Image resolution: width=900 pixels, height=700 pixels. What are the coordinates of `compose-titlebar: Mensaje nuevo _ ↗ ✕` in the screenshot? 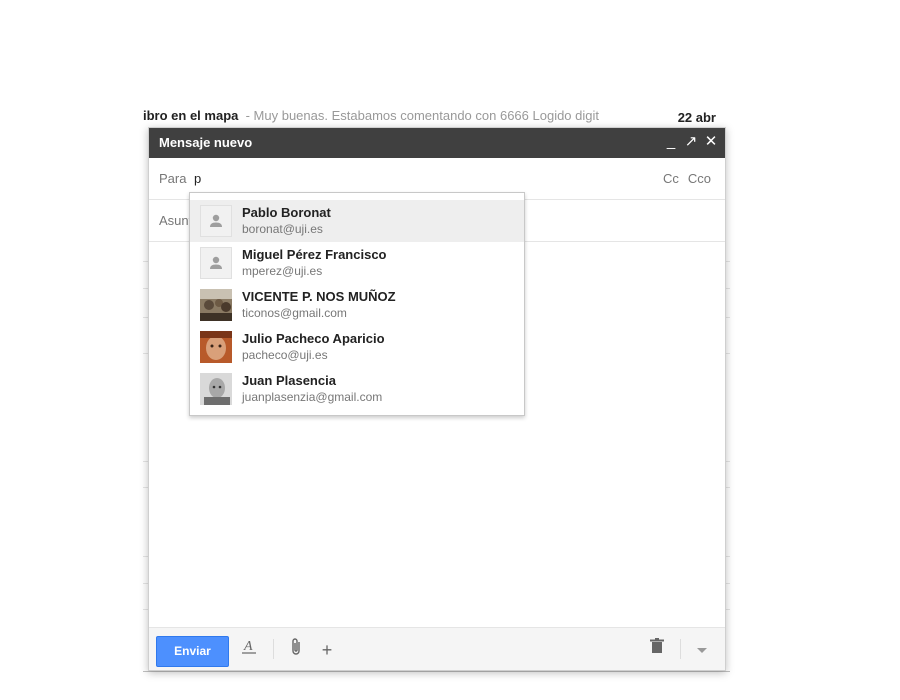 It's located at (437, 143).